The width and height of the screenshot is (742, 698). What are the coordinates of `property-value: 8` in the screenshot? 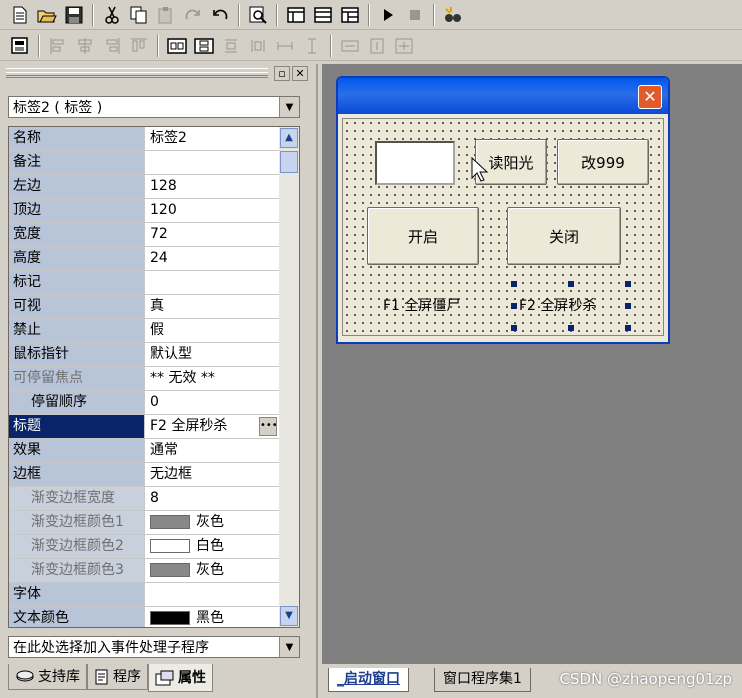 It's located at (212, 498).